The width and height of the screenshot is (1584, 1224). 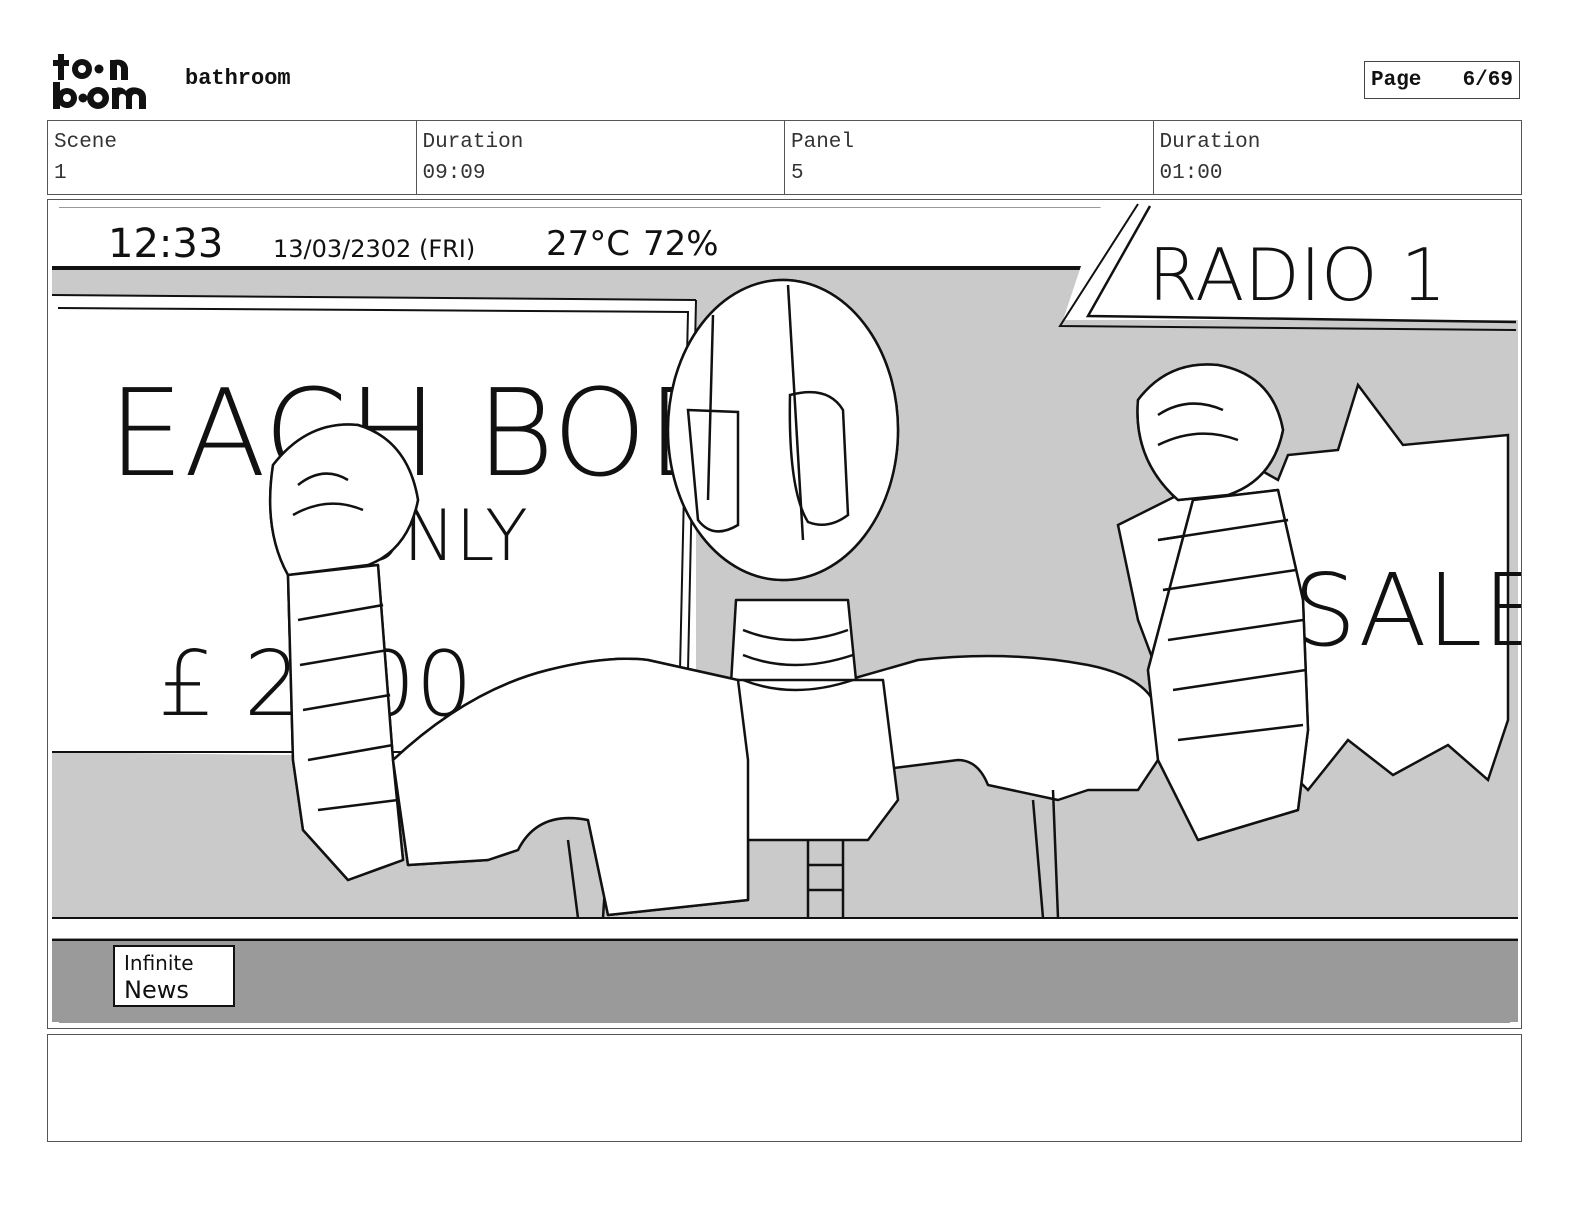 What do you see at coordinates (165, 244) in the screenshot?
I see `ticker-time: 12:33` at bounding box center [165, 244].